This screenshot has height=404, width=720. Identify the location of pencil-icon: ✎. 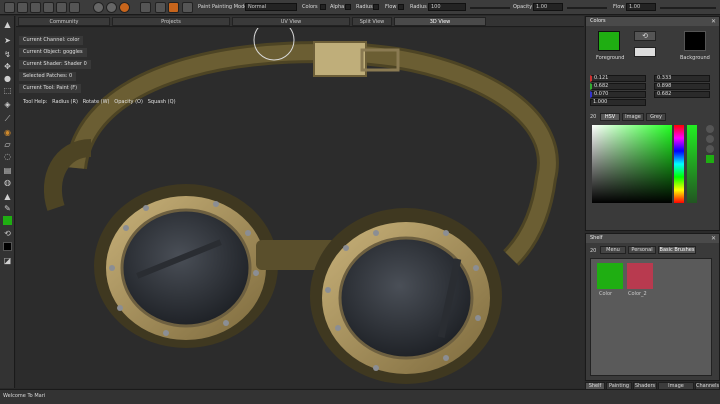
(7, 208).